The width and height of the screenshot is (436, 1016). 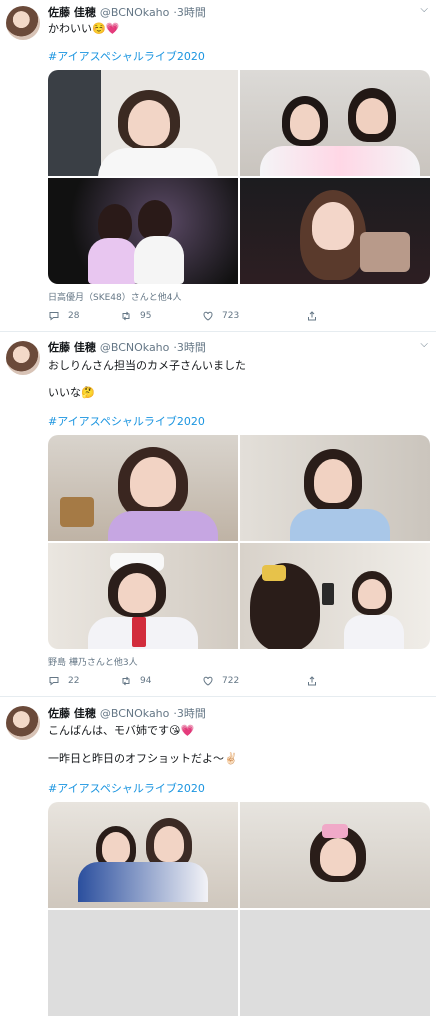 What do you see at coordinates (135, 316) in the screenshot?
I see `retweet-button: 95` at bounding box center [135, 316].